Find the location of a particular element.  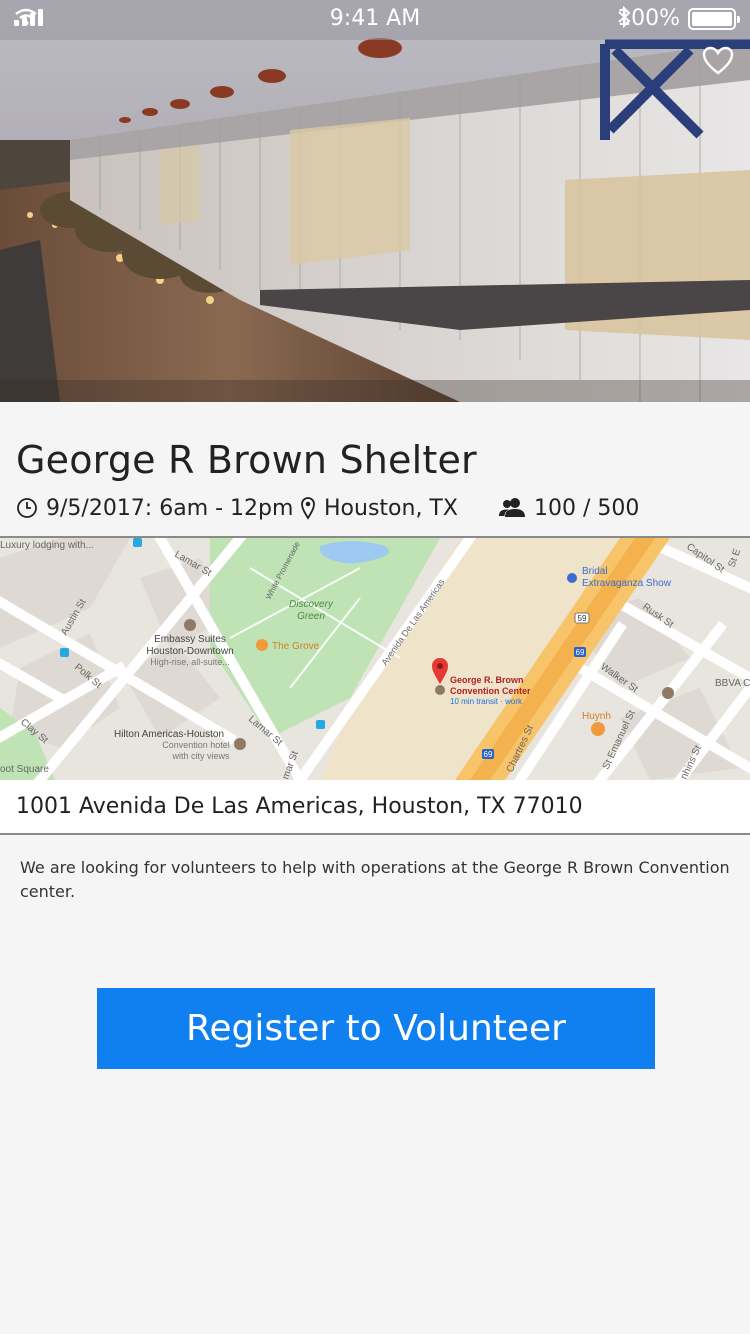

battery-icon is located at coordinates (714, 18).